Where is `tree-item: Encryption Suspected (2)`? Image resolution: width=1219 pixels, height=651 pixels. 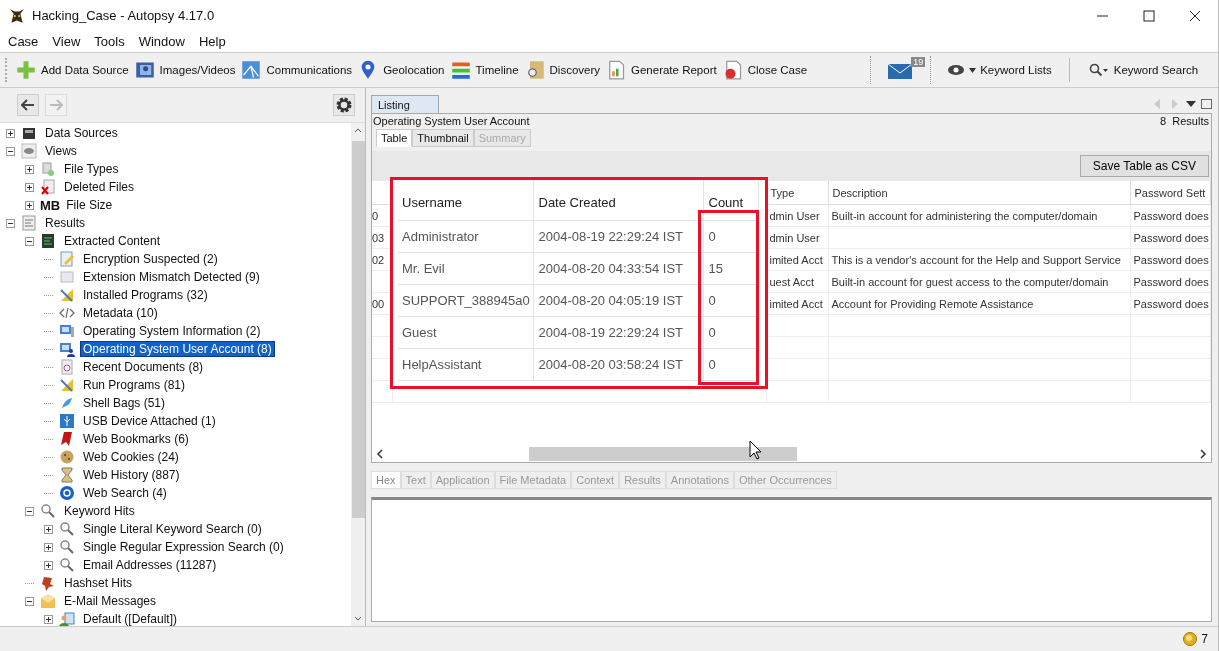 tree-item: Encryption Suspected (2) is located at coordinates (150, 259).